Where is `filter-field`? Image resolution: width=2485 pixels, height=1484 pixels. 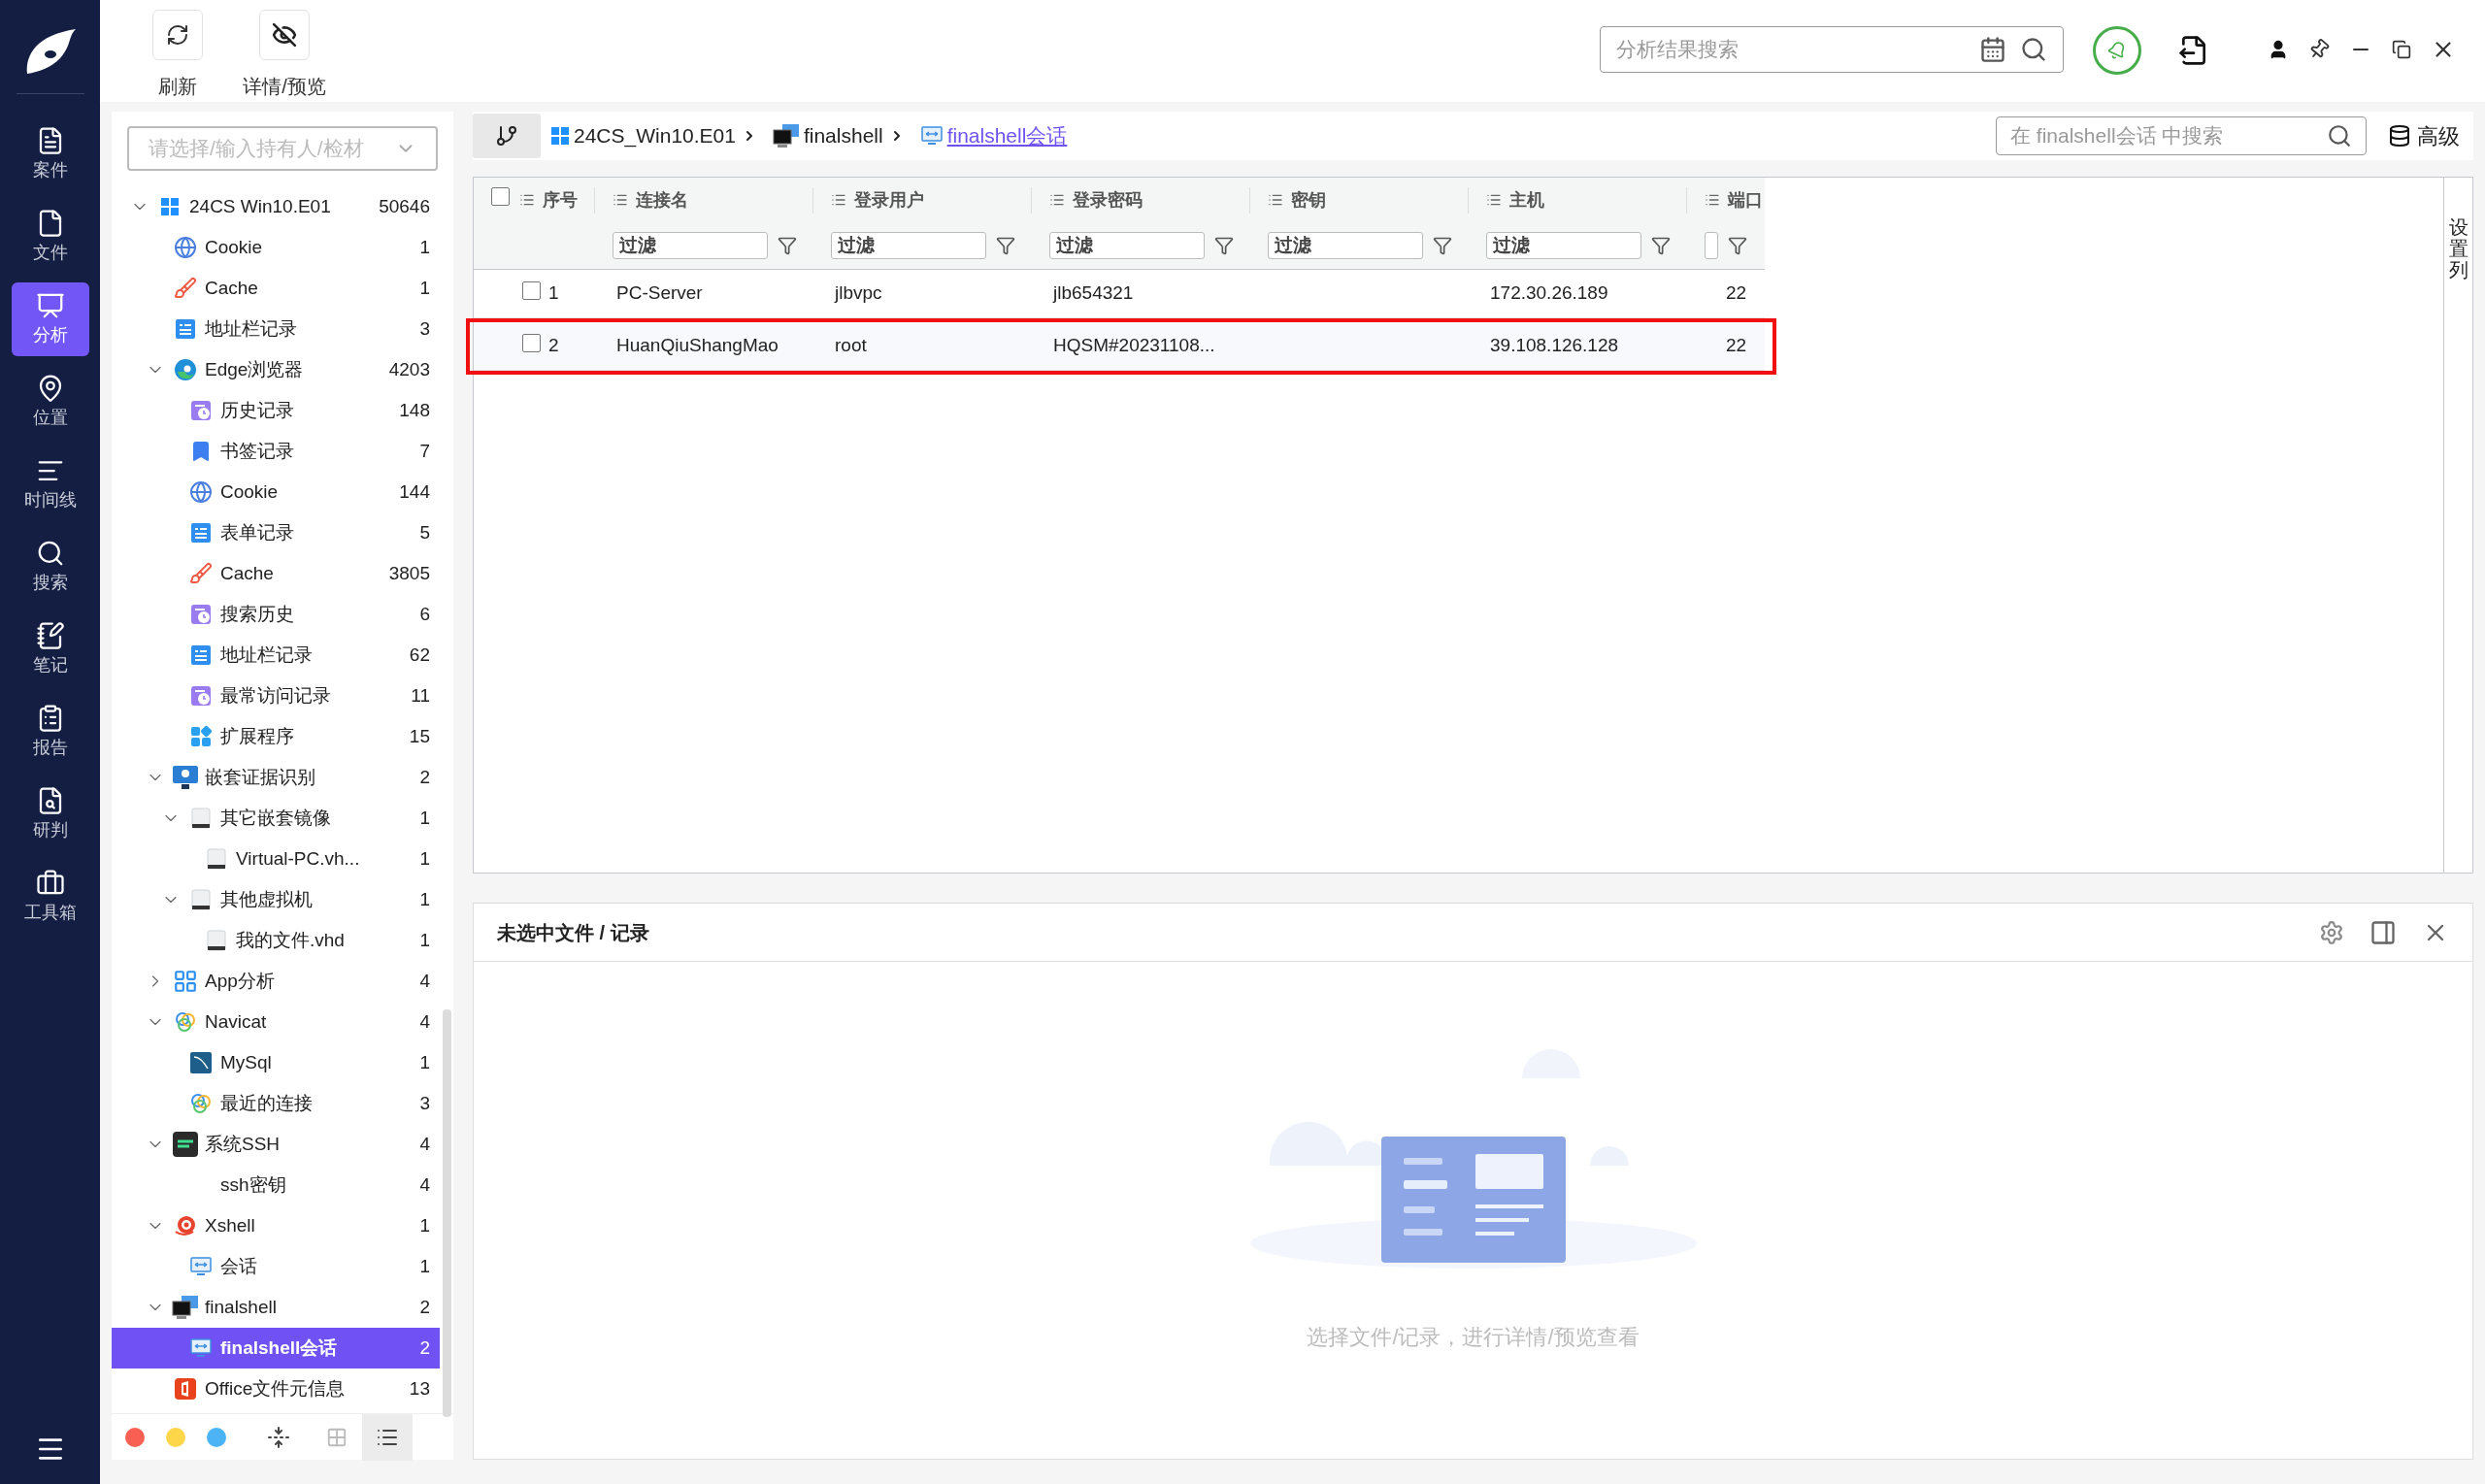 filter-field is located at coordinates (1711, 245).